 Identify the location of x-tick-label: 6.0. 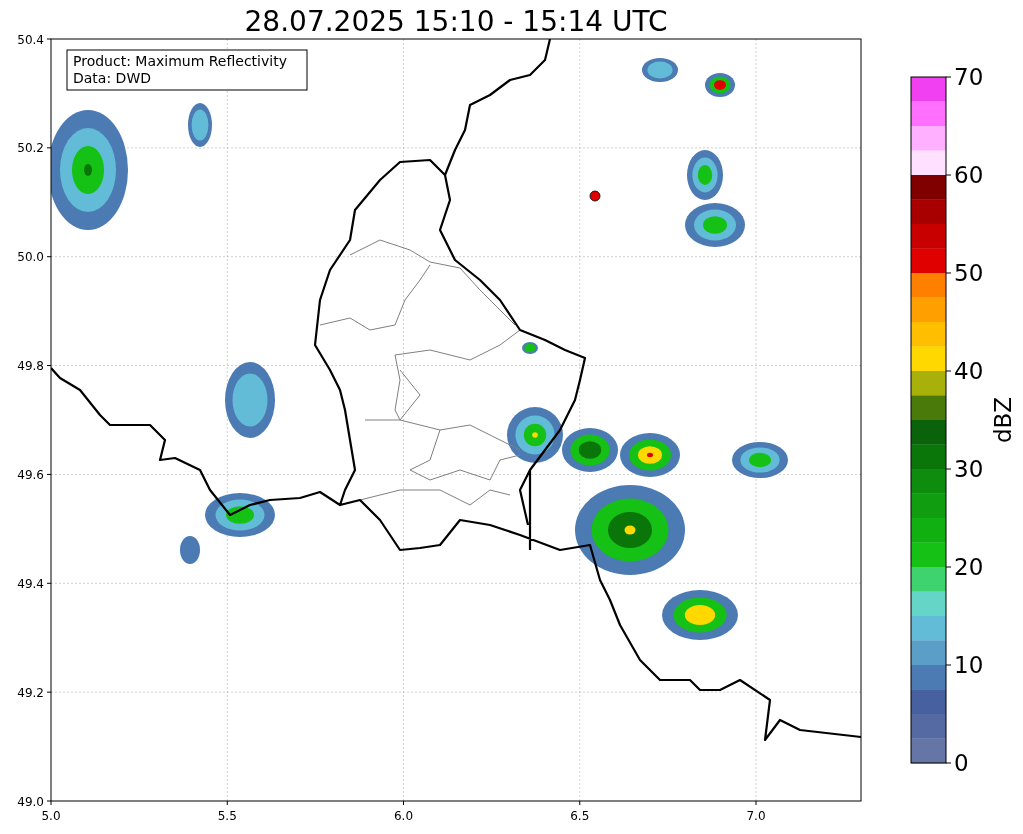
(403, 816).